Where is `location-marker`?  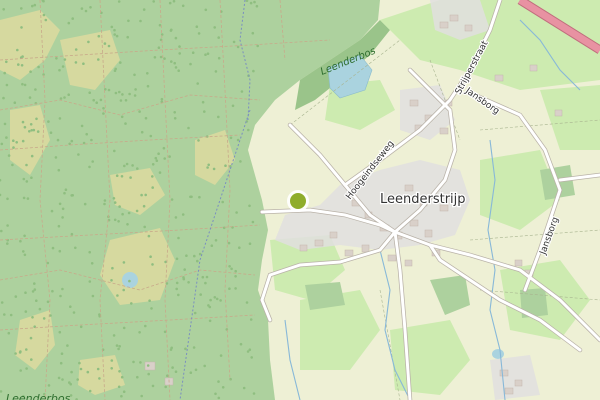
location-marker is located at coordinates (298, 201).